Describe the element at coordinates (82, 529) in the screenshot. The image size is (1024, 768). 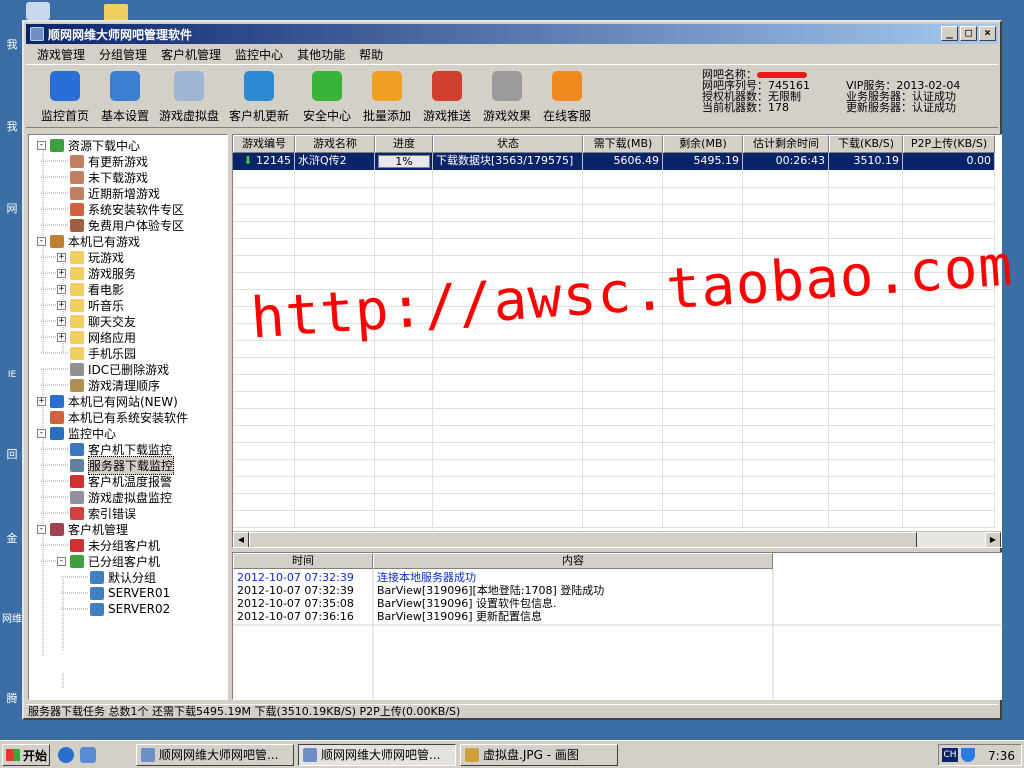
I see `tree-item: - 客户机管理` at that location.